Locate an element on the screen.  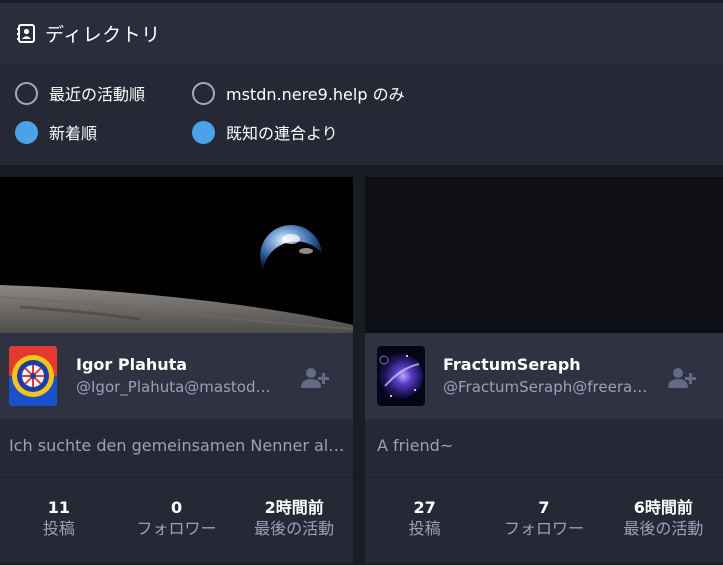
stat-value: 6時間前 is located at coordinates (663, 507).